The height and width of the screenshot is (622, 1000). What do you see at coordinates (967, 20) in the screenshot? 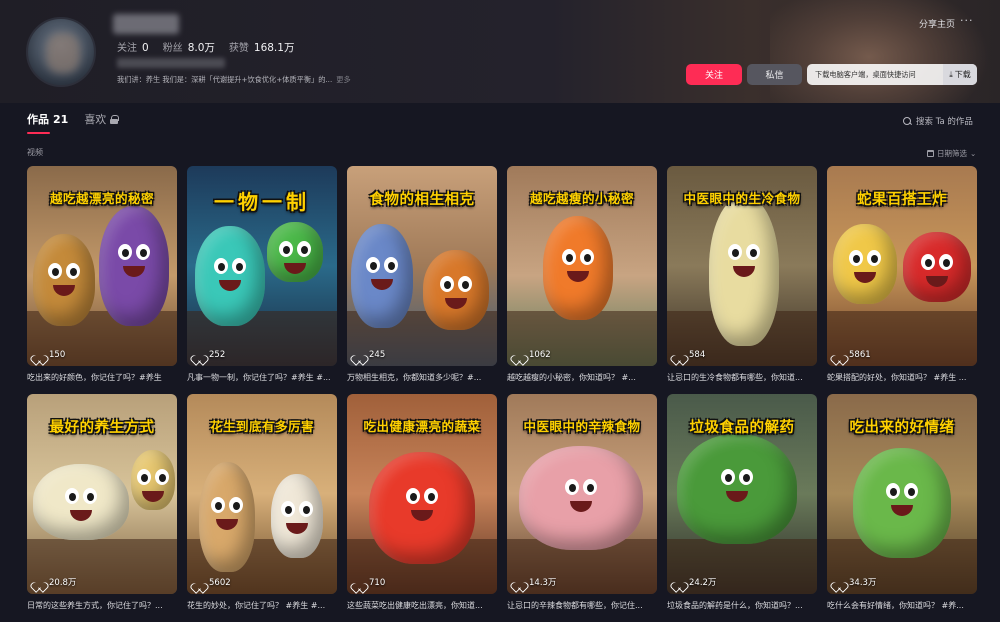
I see `more-options-icon: ···` at bounding box center [967, 20].